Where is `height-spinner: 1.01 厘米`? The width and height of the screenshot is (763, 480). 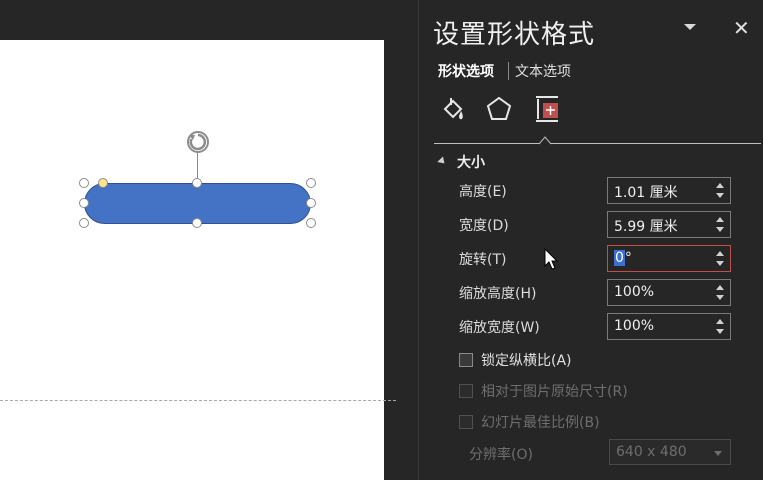
height-spinner: 1.01 厘米 is located at coordinates (669, 190).